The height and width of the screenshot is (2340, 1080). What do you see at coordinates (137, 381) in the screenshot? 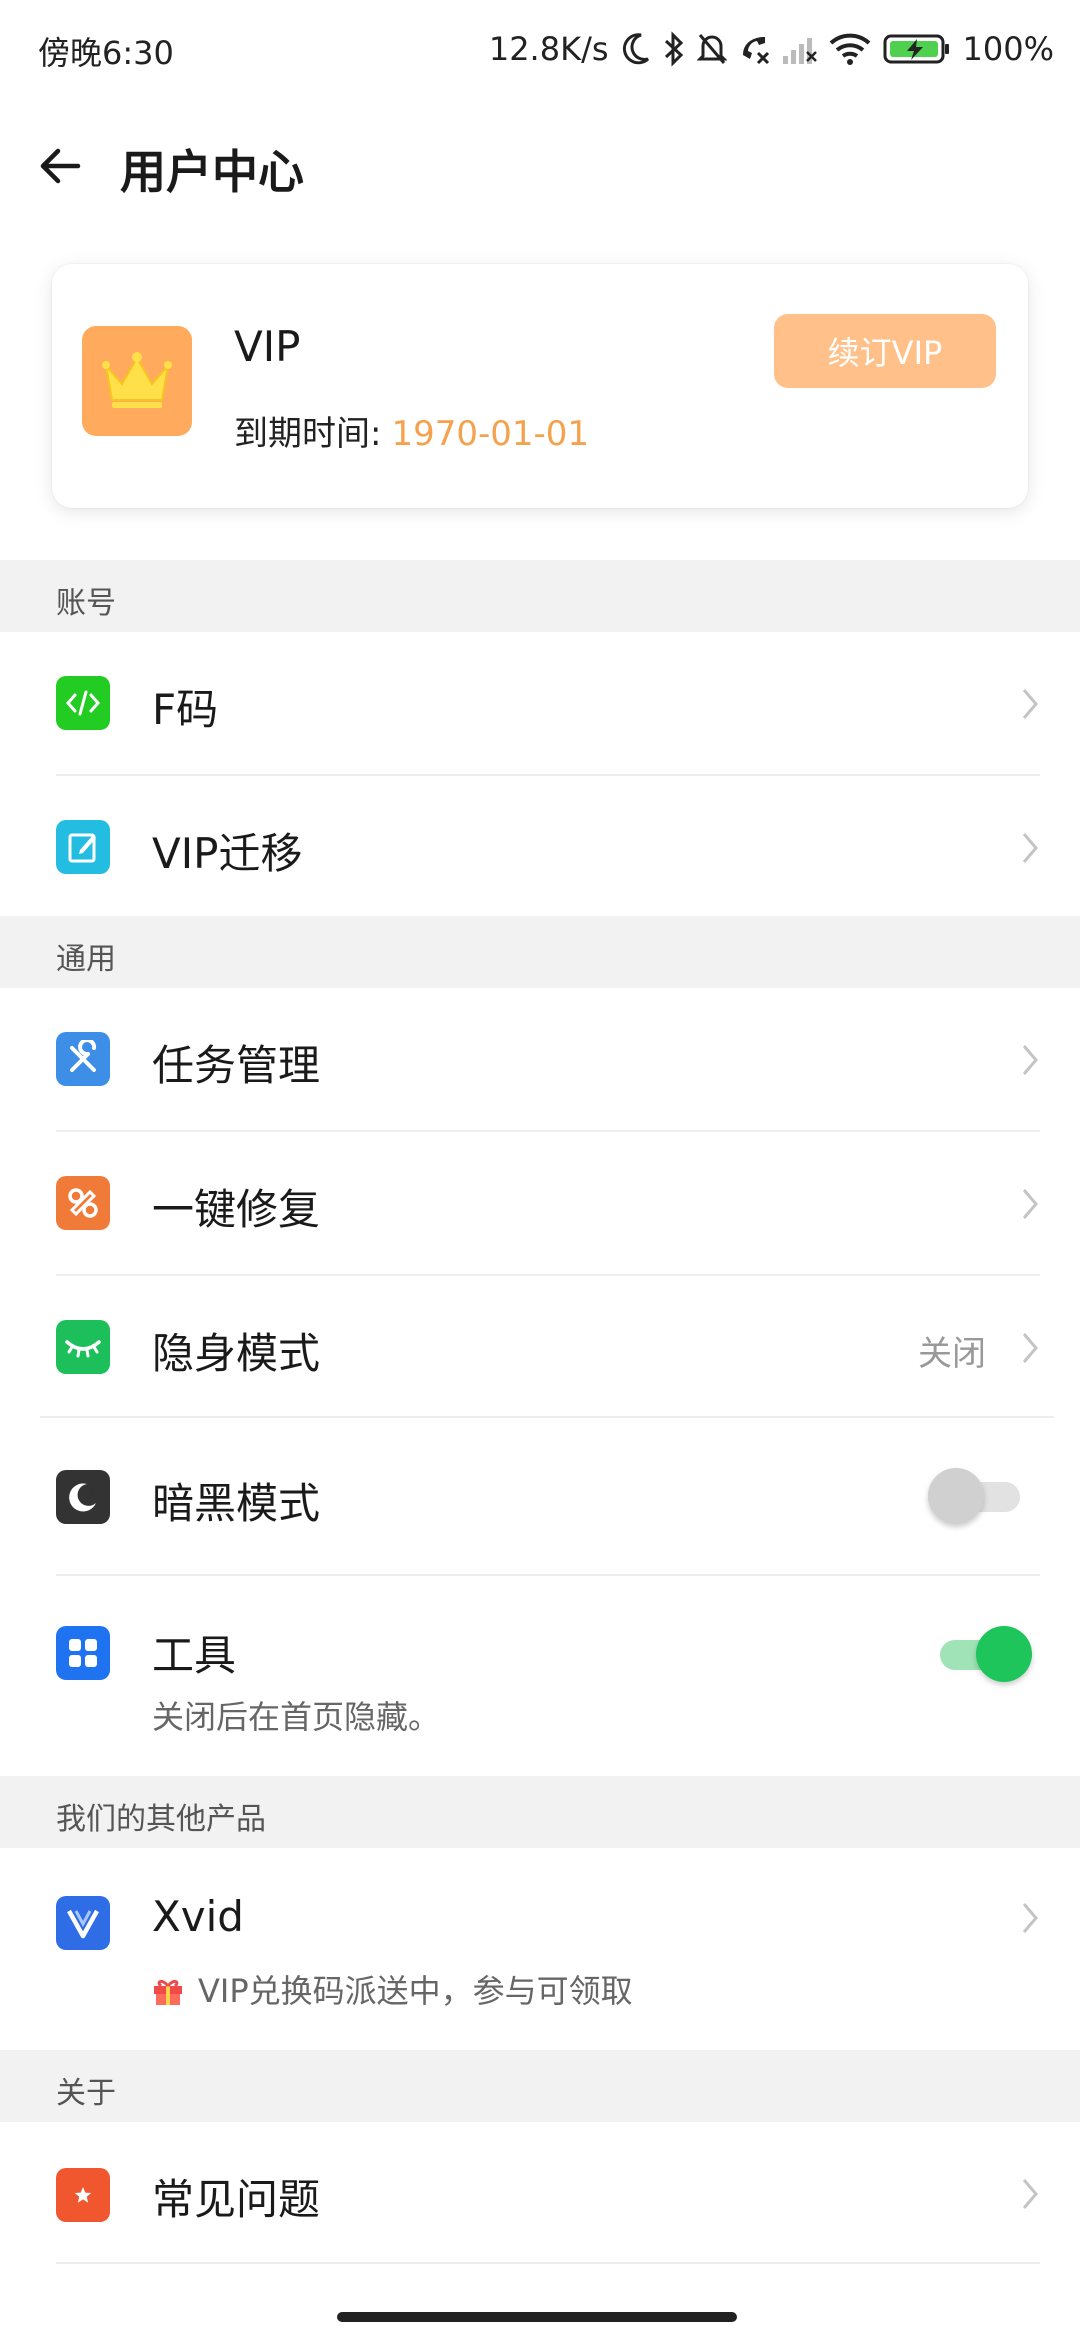
I see `crown-icon` at bounding box center [137, 381].